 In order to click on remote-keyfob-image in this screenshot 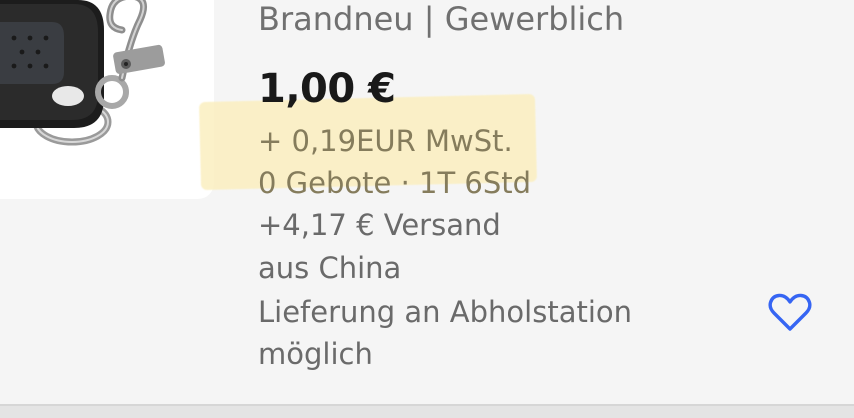, I will do `click(82, 73)`.